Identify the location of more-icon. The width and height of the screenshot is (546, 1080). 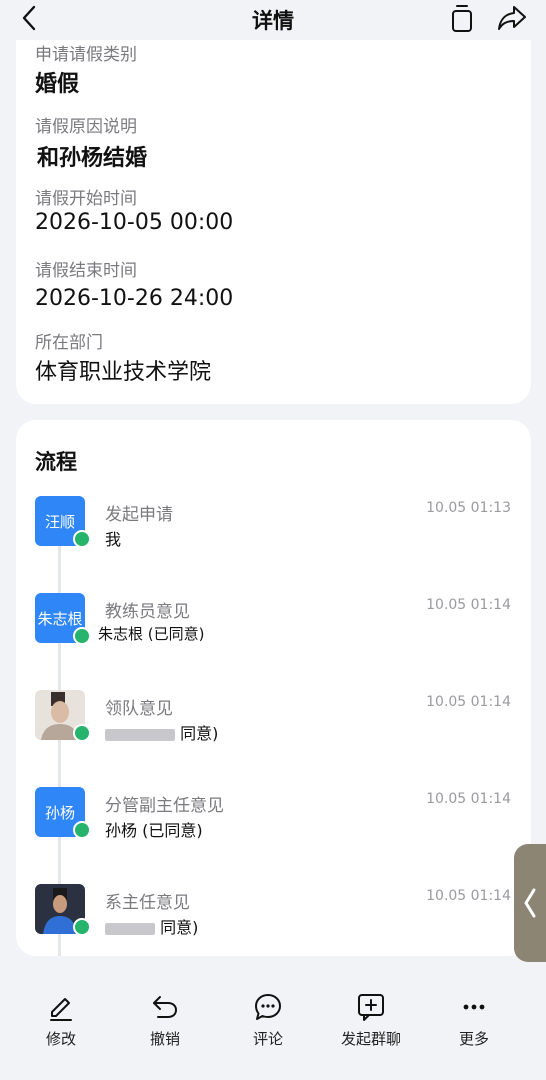
(474, 1007).